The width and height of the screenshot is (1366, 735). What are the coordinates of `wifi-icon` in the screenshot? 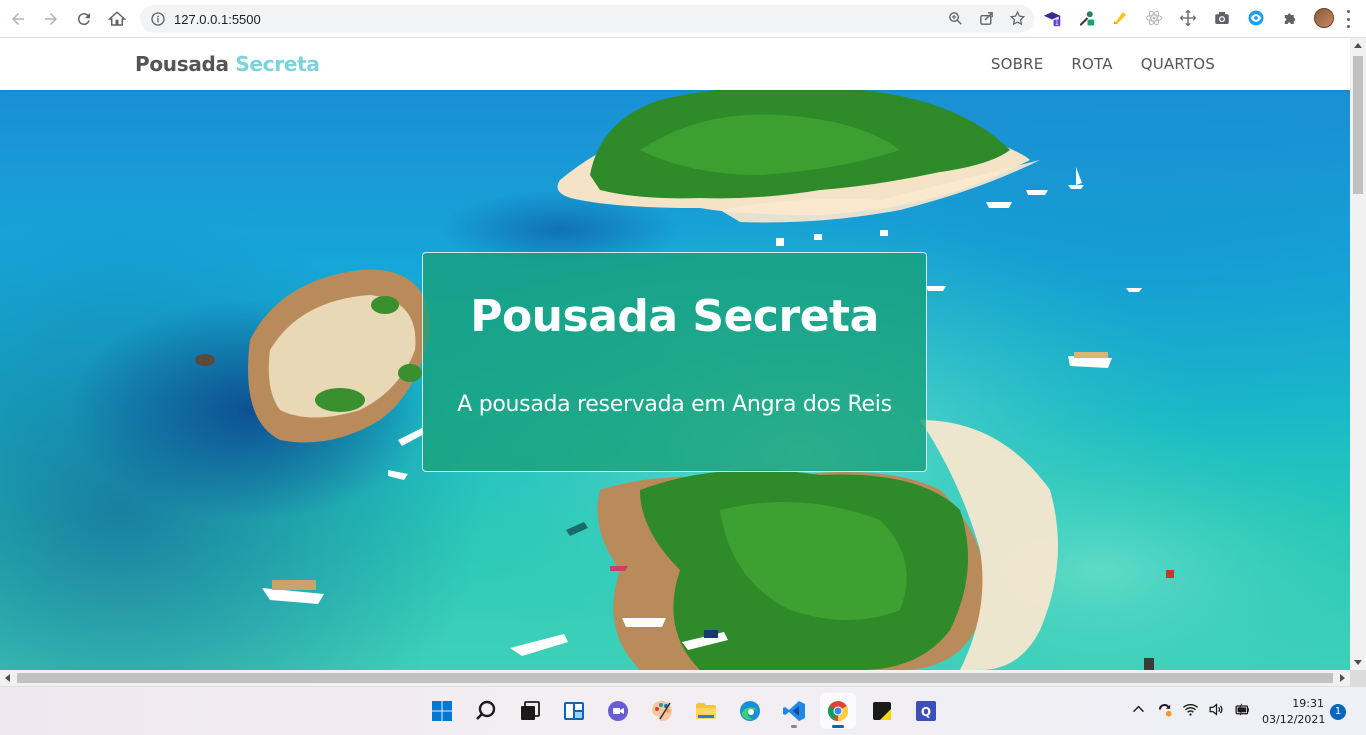 It's located at (1190, 709).